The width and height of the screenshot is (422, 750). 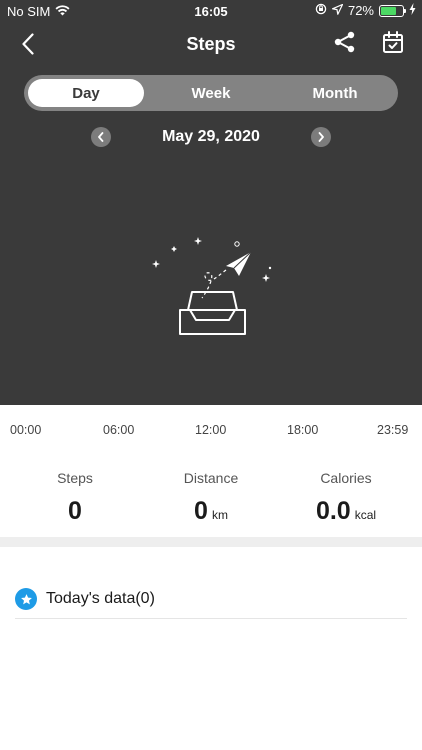 I want to click on steps-stat: Steps 0, so click(x=75, y=498).